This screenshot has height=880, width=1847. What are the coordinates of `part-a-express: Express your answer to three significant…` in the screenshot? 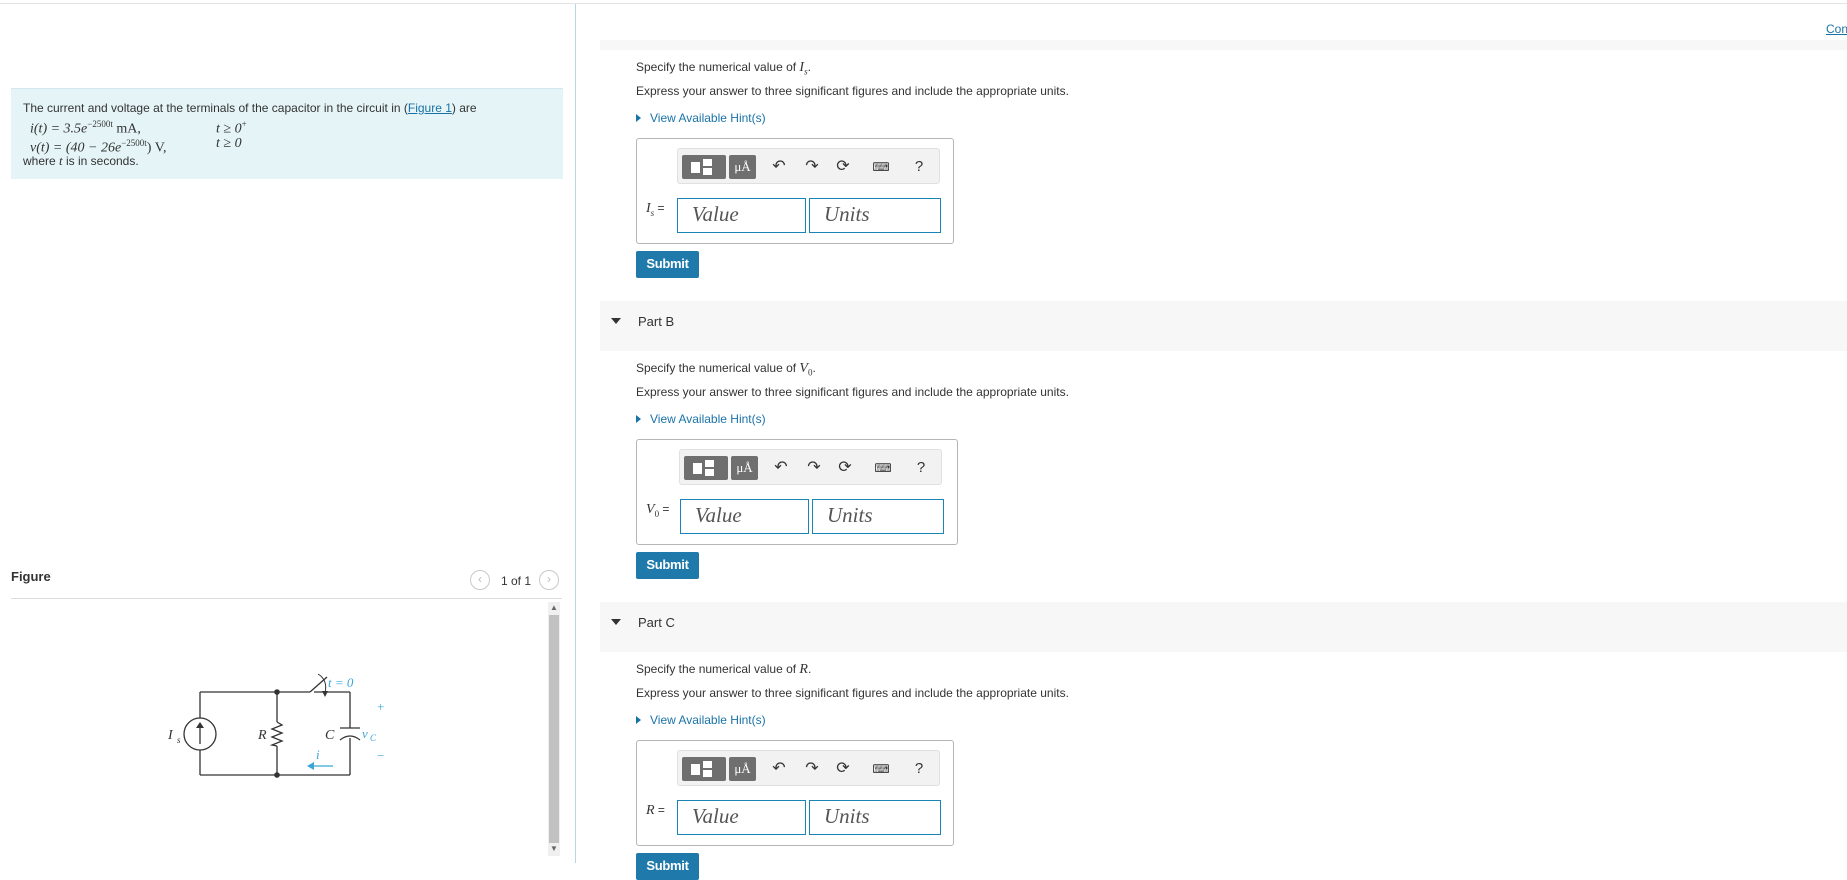 It's located at (852, 91).